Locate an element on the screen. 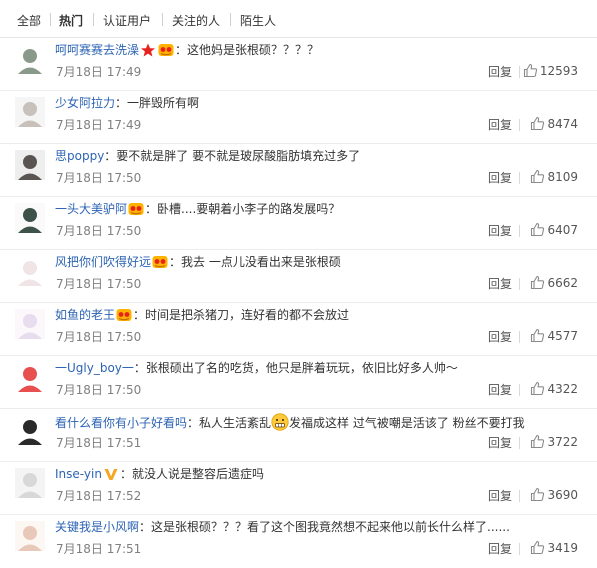  like-count: 4322 is located at coordinates (562, 389).